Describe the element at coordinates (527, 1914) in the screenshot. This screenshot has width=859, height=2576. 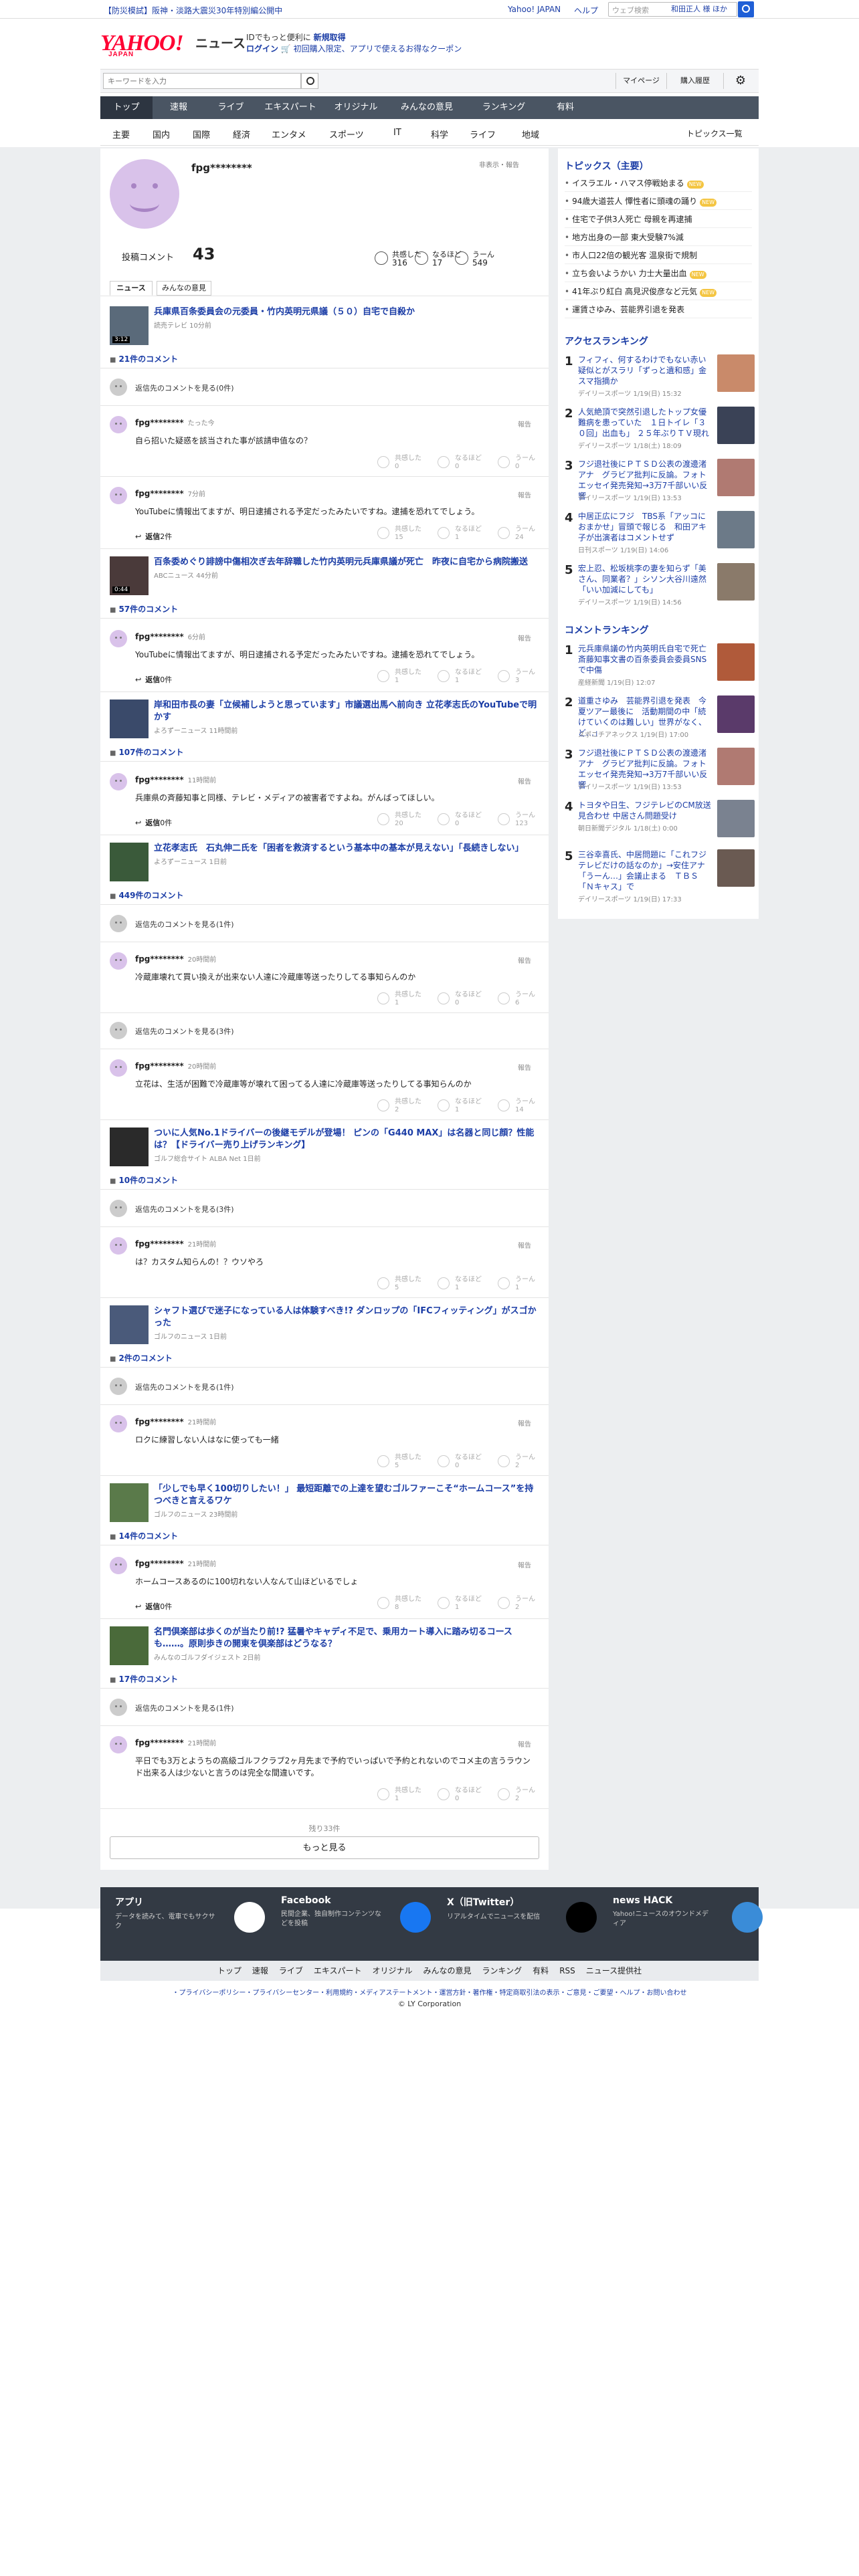
I see `footer-col-2: X（旧Twitter） リアルタイムでニュースを配信` at that location.